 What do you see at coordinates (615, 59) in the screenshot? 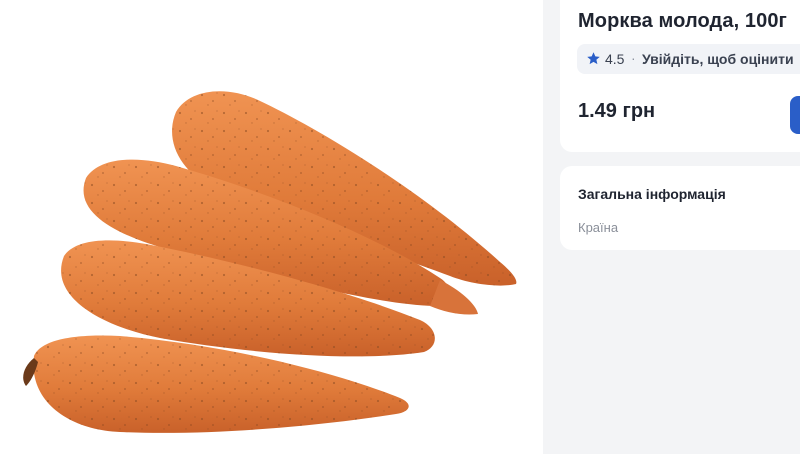
I see `rating-value: 4.5` at bounding box center [615, 59].